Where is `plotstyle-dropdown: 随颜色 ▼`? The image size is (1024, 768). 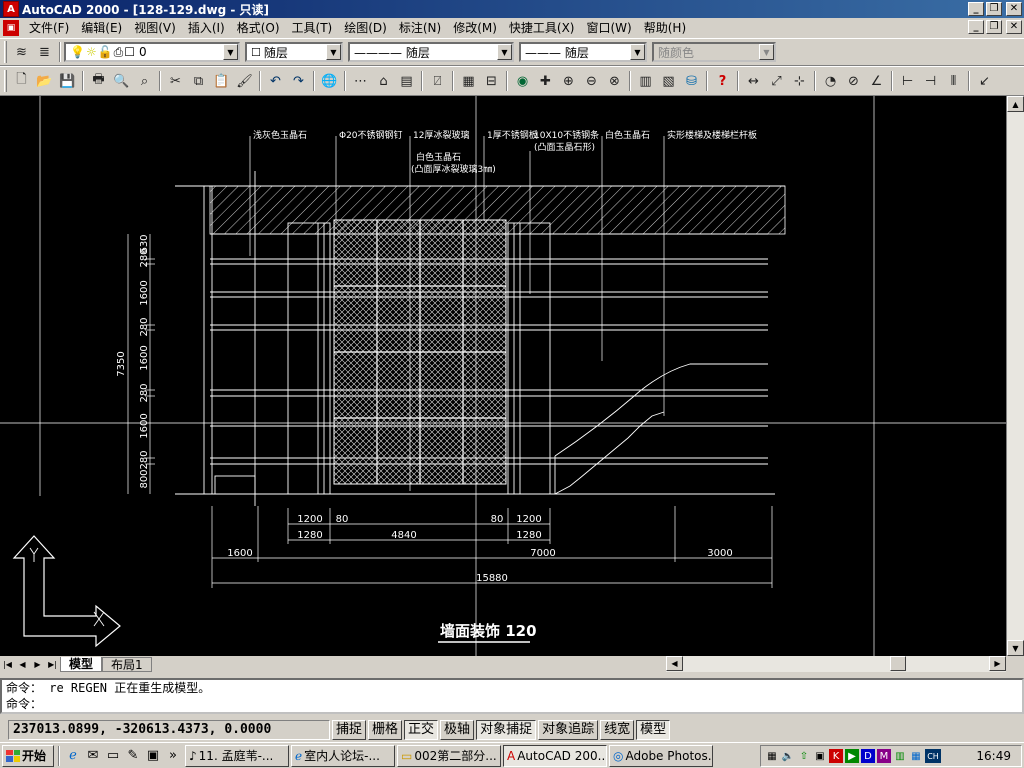
plotstyle-dropdown: 随颜色 ▼ is located at coordinates (714, 52).